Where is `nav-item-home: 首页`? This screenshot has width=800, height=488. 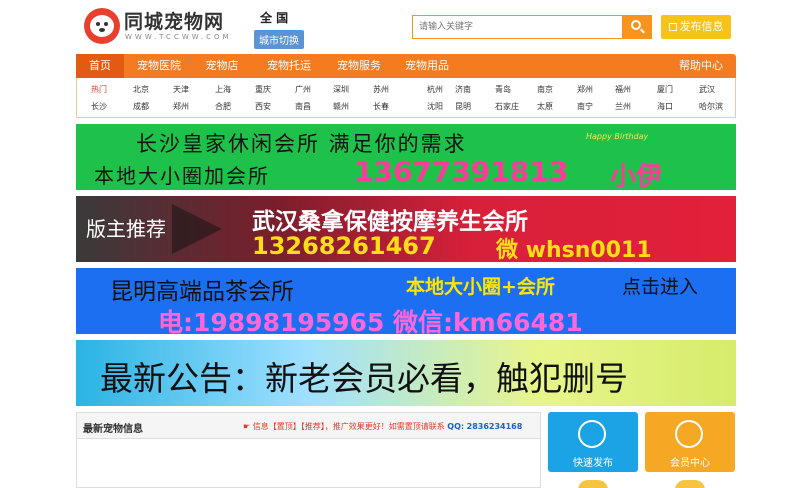
nav-item-home: 首页 is located at coordinates (100, 66).